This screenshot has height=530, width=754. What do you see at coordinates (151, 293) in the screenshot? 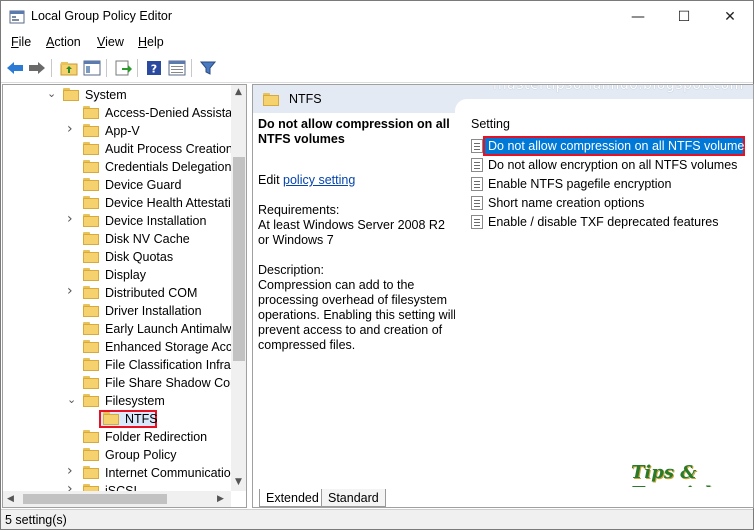
I see `tree-item-label: Distributed COM` at bounding box center [151, 293].